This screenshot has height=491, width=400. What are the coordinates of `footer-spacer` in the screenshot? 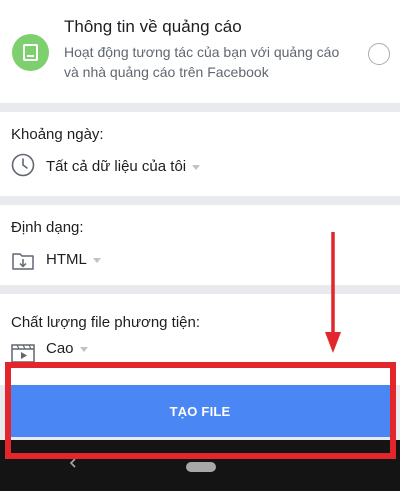 It's located at (200, 377).